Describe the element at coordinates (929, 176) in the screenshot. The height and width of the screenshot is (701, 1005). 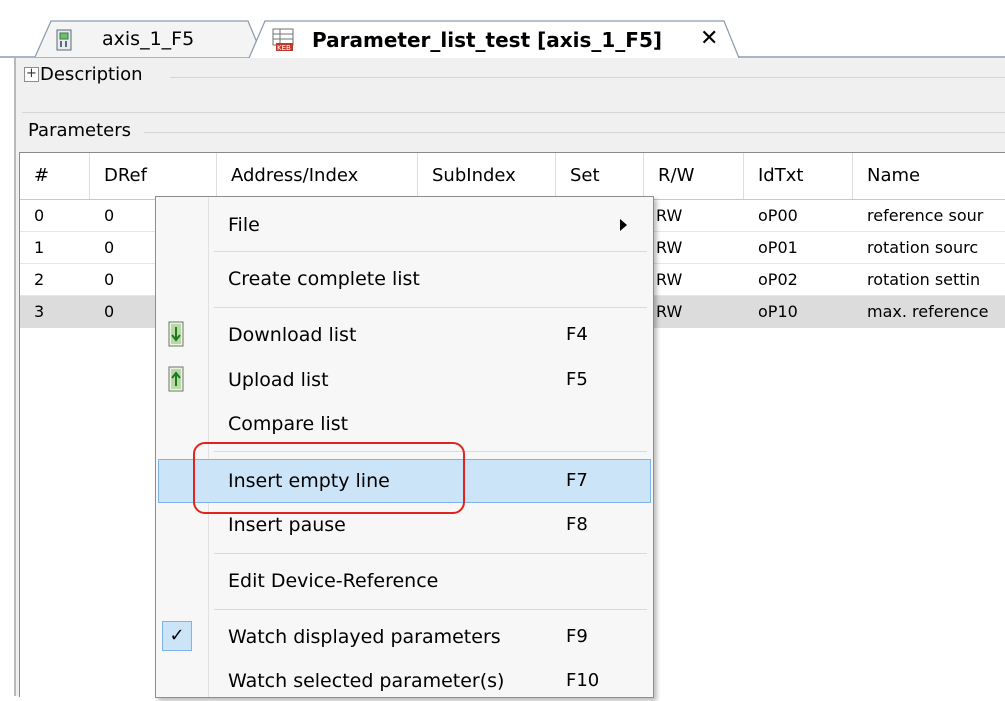
I see `column-header-name: Name` at that location.